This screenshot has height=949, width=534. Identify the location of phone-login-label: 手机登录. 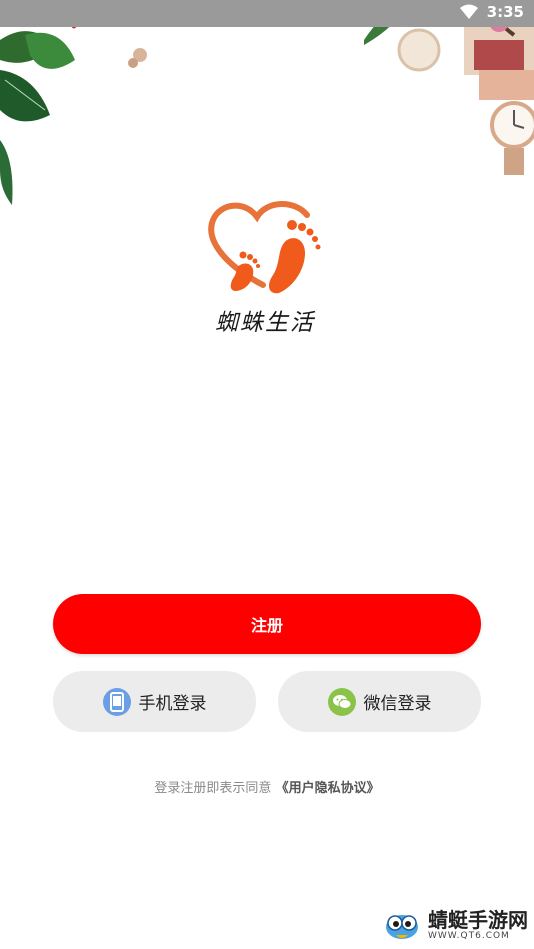
(172, 704).